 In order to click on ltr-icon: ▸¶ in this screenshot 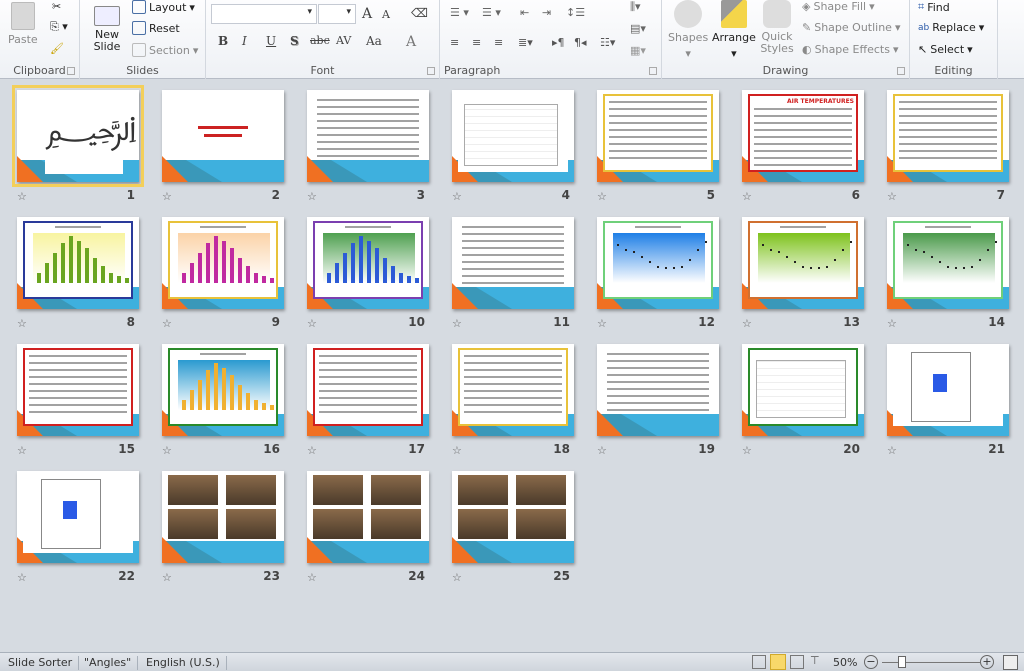, I will do `click(558, 42)`.